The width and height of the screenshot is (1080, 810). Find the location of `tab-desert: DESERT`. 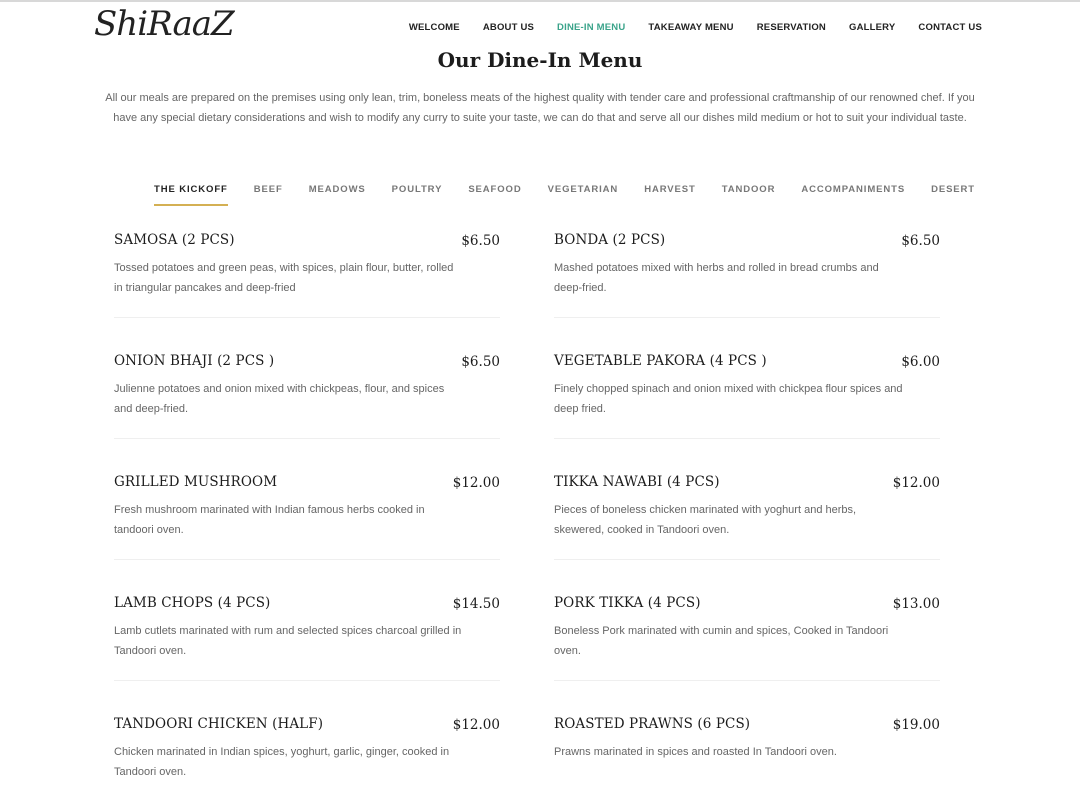

tab-desert: DESERT is located at coordinates (953, 195).